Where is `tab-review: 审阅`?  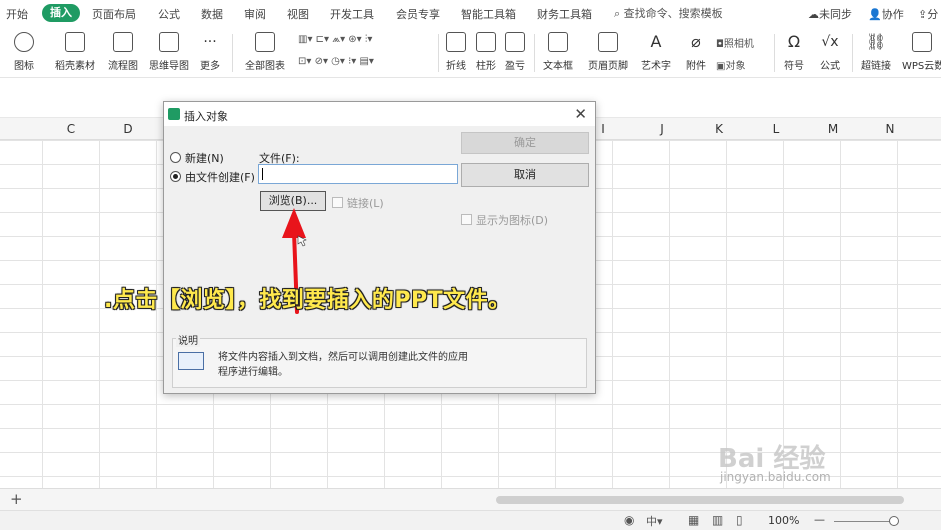
tab-review: 审阅 is located at coordinates (255, 14).